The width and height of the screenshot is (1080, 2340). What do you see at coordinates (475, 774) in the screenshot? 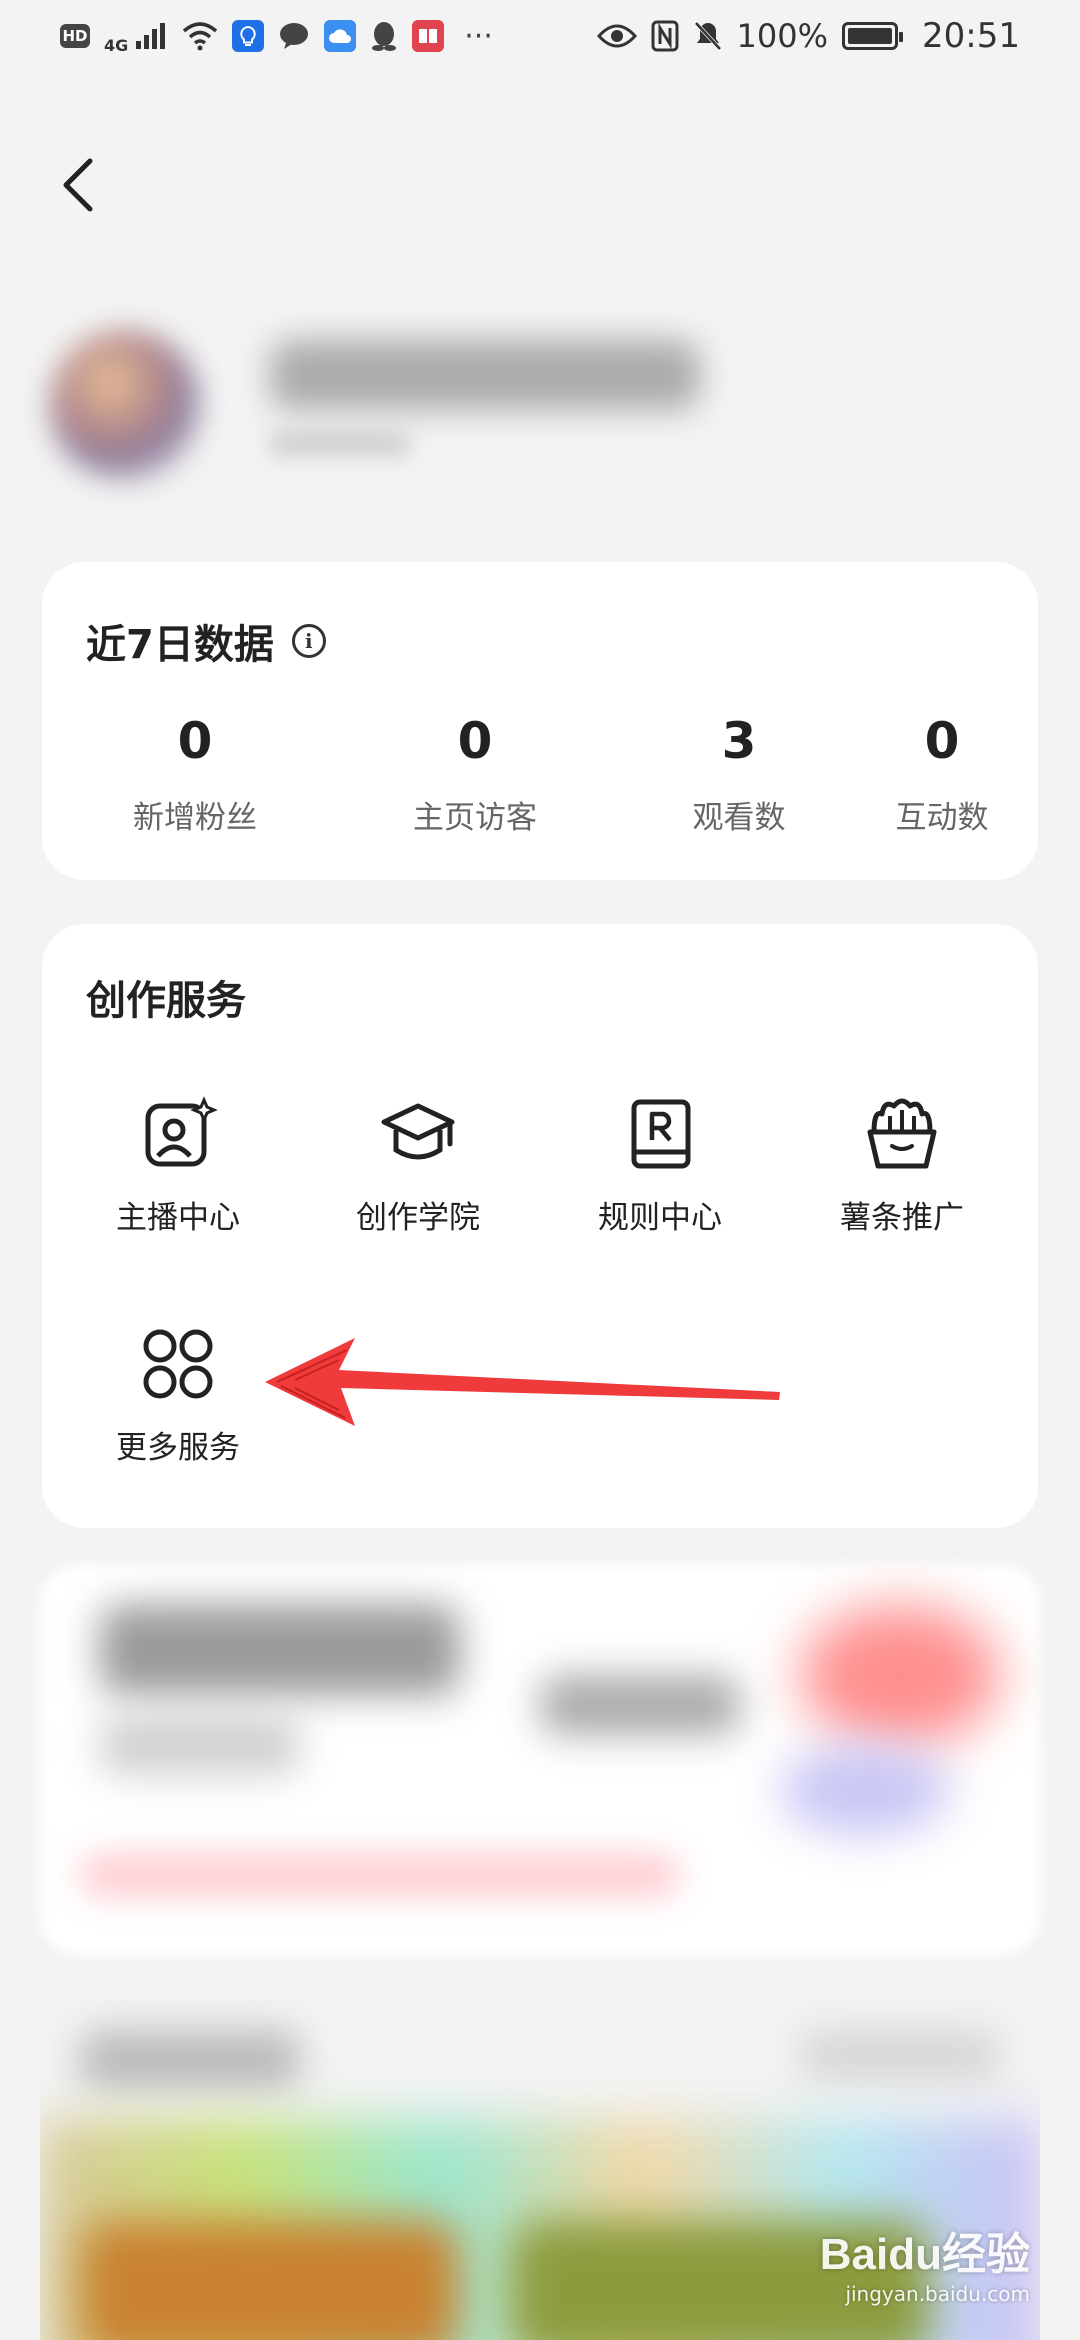
I see `stat-profile-visitors: 0 主页访客` at bounding box center [475, 774].